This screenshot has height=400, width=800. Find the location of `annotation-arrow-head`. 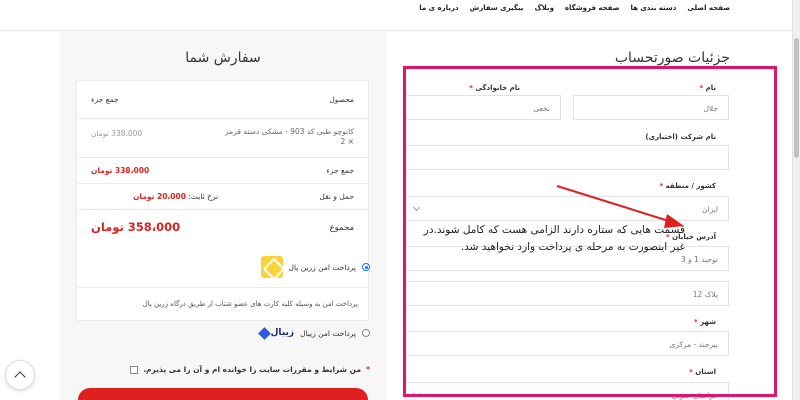

annotation-arrow-head is located at coordinates (674, 221).